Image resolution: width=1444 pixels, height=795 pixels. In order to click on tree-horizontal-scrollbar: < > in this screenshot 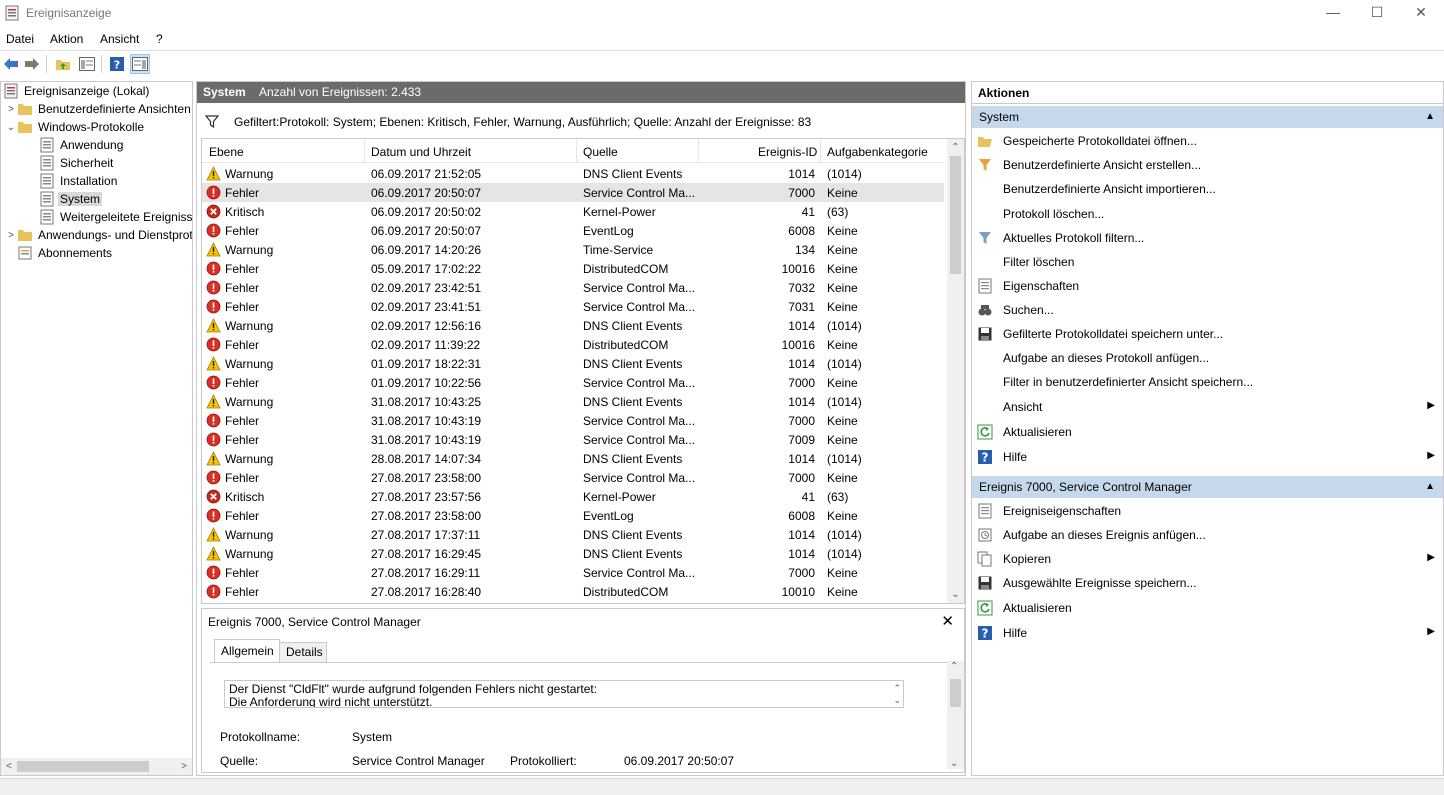, I will do `click(96, 766)`.